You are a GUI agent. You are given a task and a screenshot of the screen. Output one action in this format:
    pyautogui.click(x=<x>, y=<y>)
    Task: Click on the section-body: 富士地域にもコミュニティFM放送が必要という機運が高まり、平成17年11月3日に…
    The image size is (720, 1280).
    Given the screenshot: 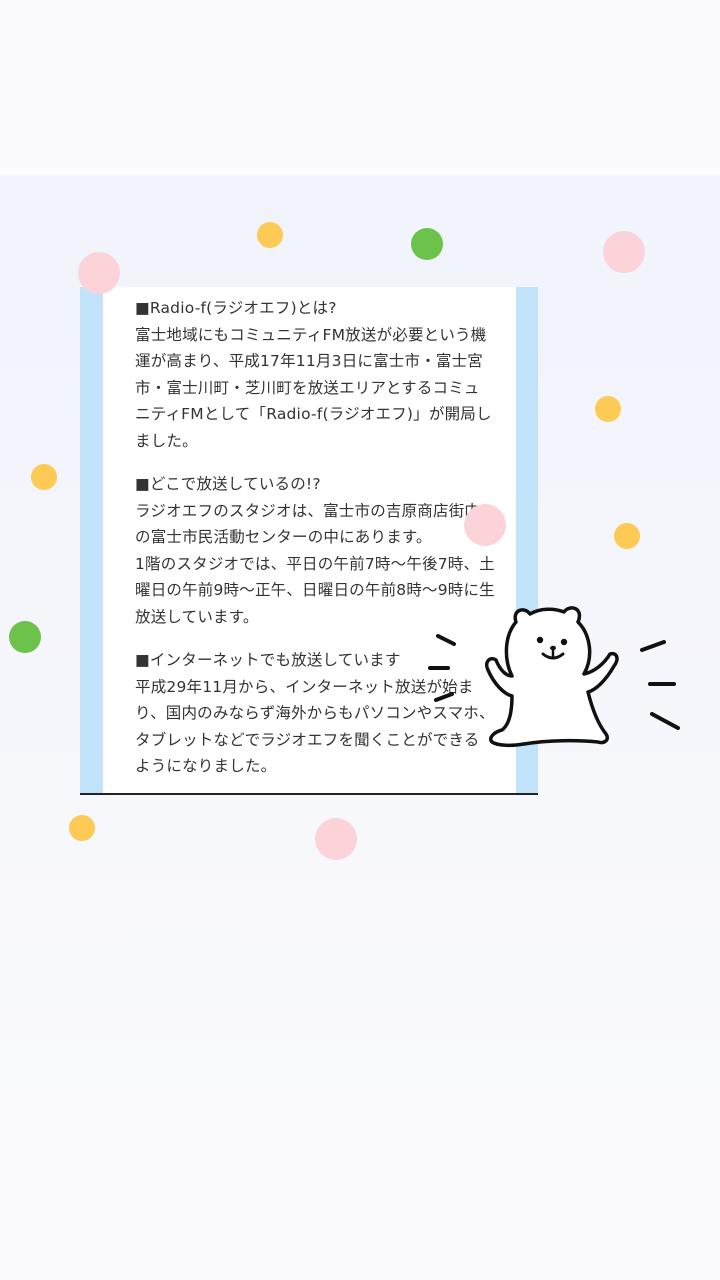 What is the action you would take?
    pyautogui.click(x=313, y=387)
    